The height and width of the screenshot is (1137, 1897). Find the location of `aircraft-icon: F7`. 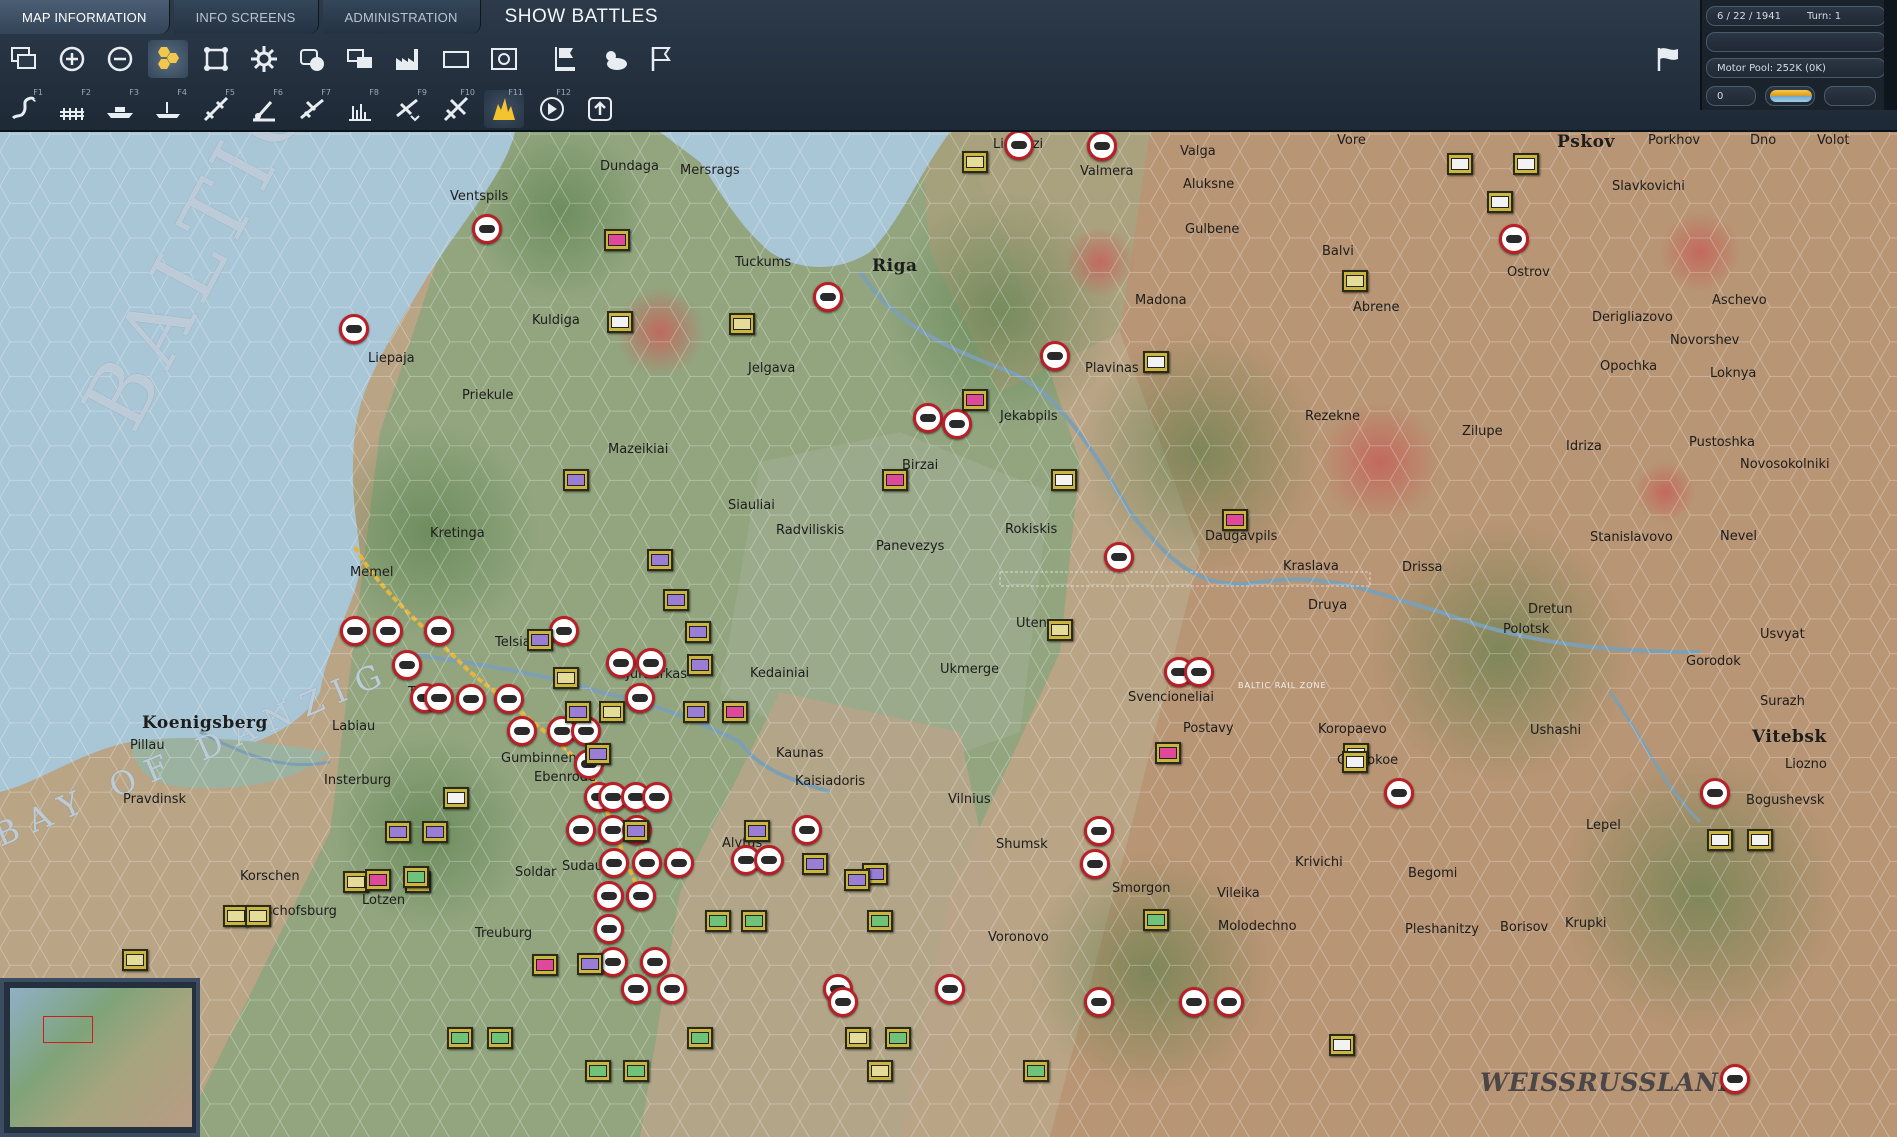

aircraft-icon: F7 is located at coordinates (312, 108).